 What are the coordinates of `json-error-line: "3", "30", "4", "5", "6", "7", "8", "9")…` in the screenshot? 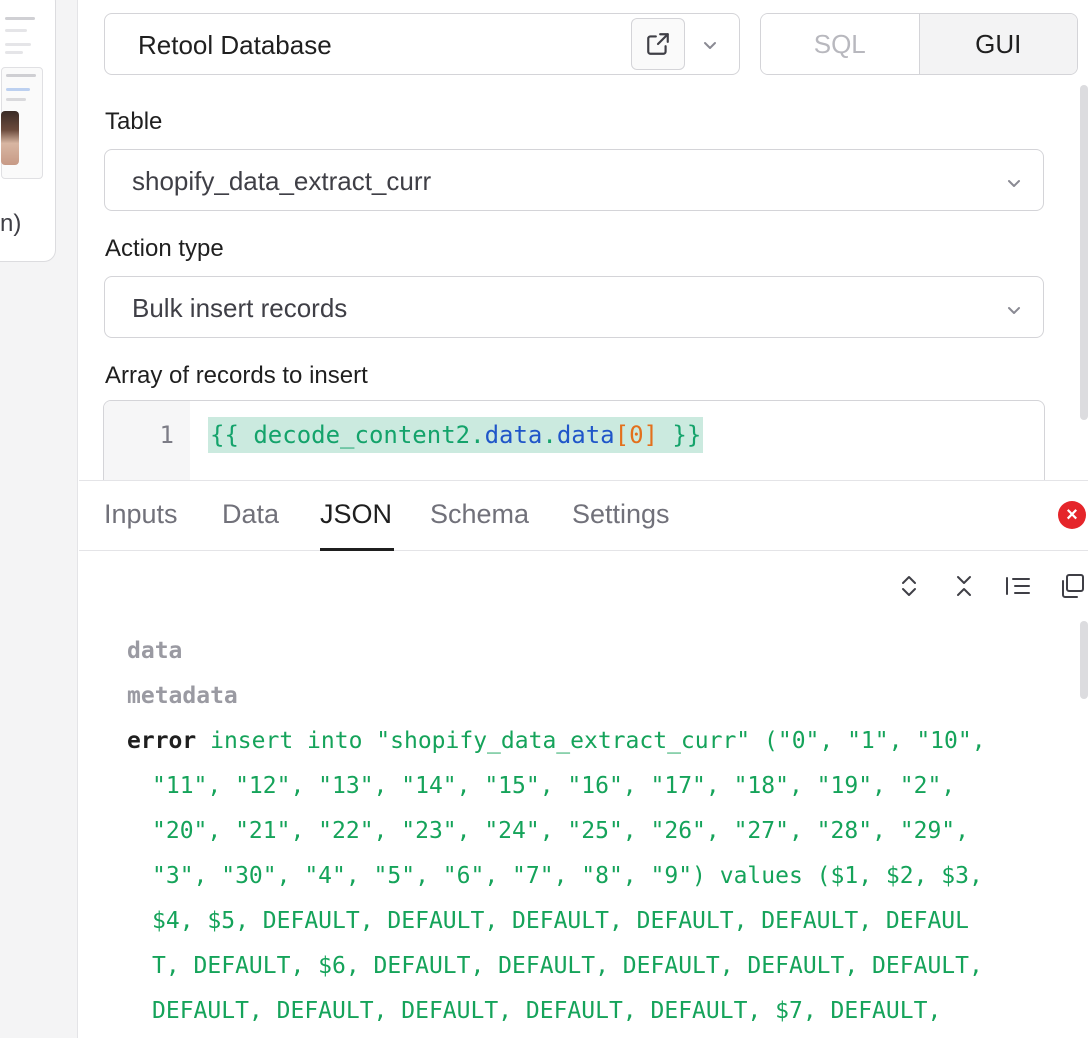 It's located at (567, 876).